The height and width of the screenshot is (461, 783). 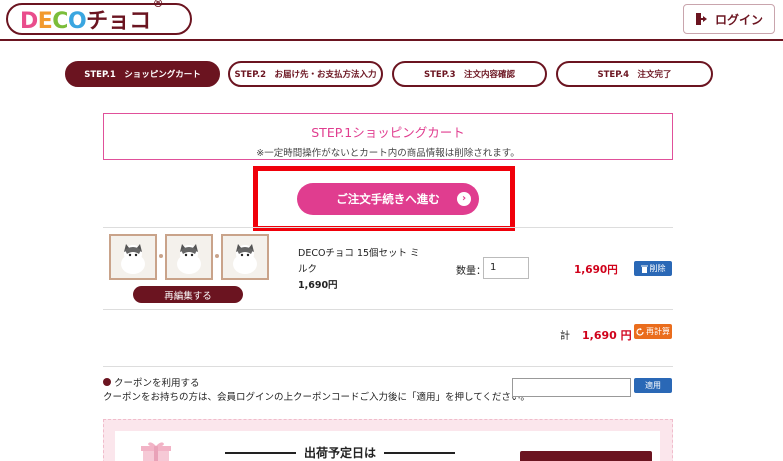 What do you see at coordinates (596, 270) in the screenshot?
I see `line-price: 1,690円` at bounding box center [596, 270].